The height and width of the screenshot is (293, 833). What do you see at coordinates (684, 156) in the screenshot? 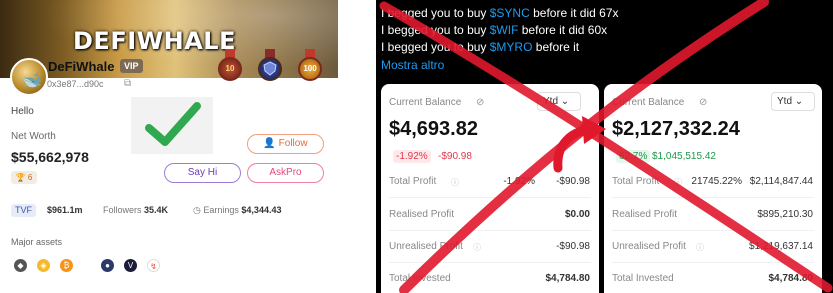
I see `change-amount: $1,045,515.42` at bounding box center [684, 156].